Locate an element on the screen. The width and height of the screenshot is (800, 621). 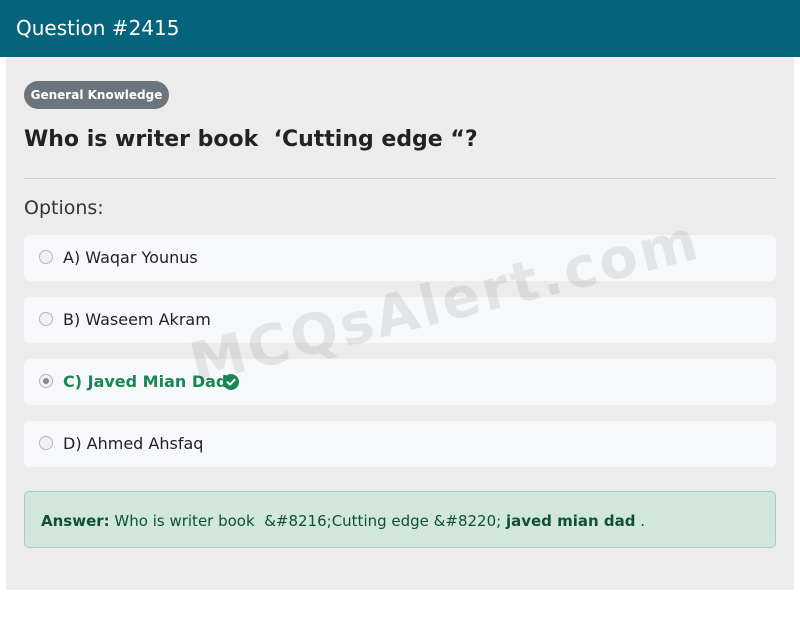
option-d: D) Ahmed Ahsfaq is located at coordinates (400, 444).